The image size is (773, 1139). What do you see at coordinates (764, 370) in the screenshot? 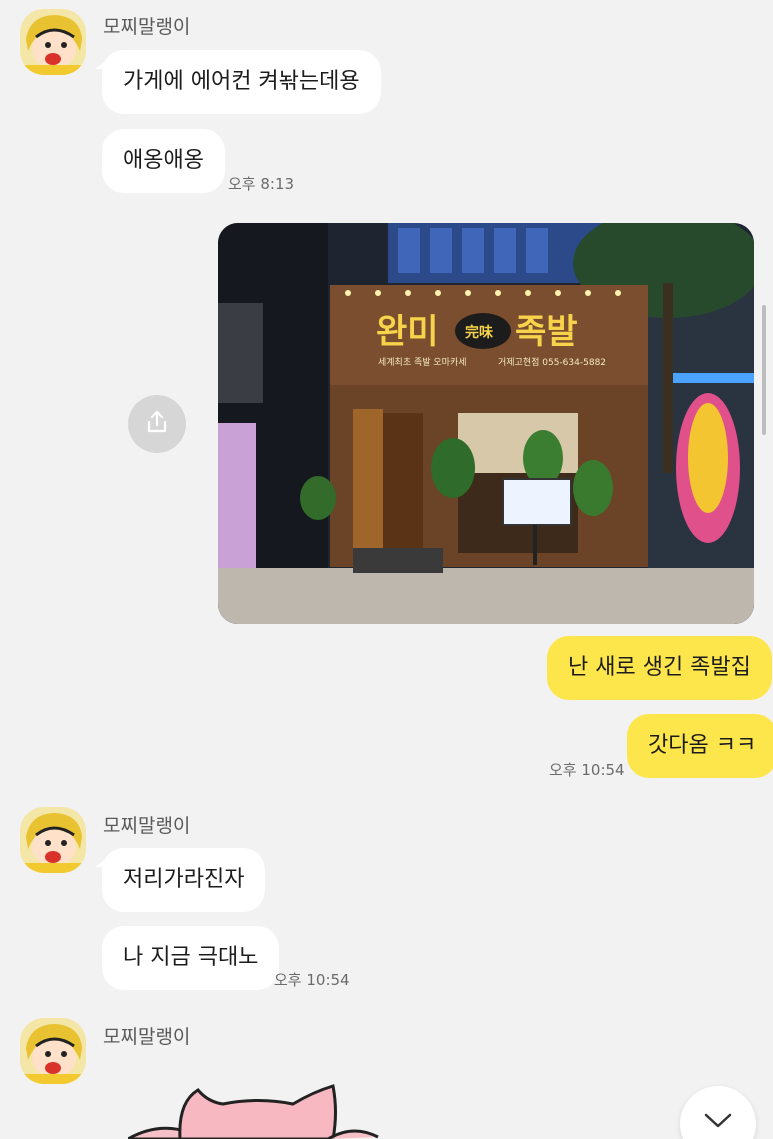
I see `scrollbar` at bounding box center [764, 370].